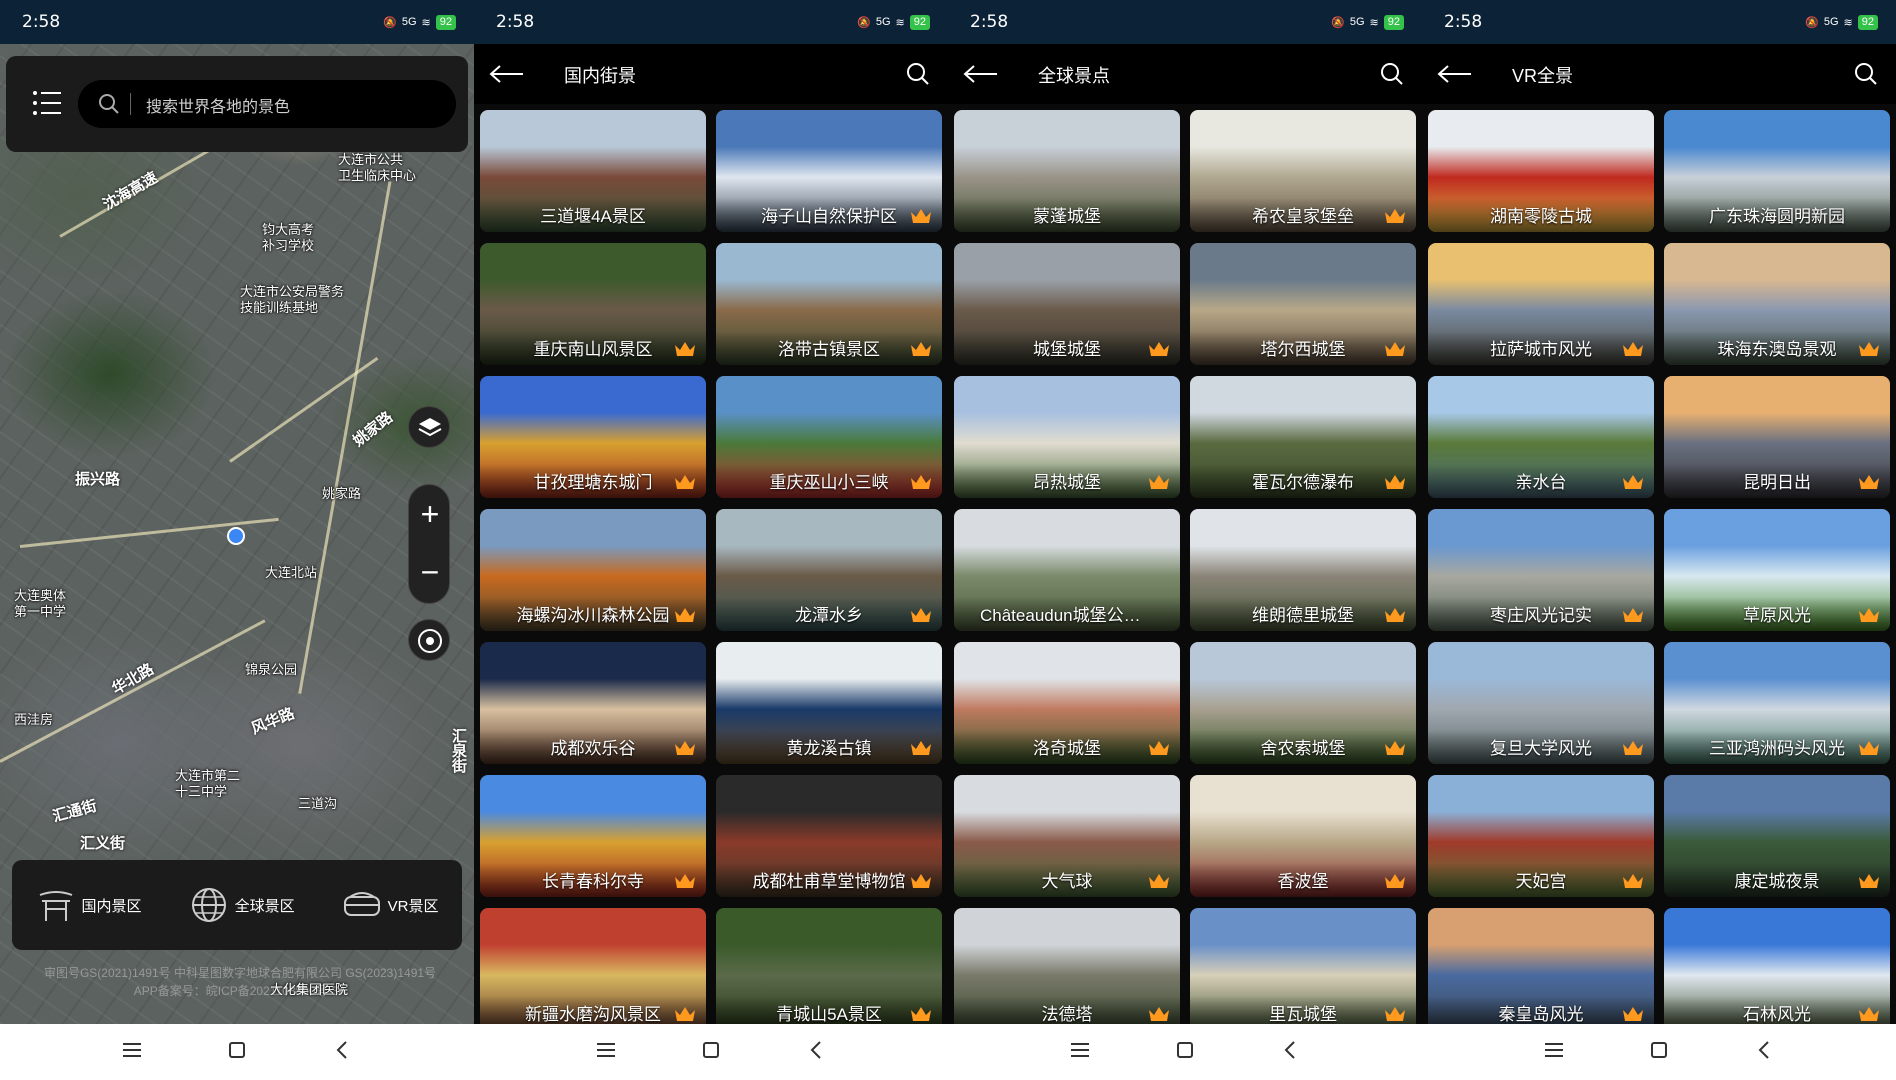 This screenshot has width=1896, height=1080. Describe the element at coordinates (1067, 836) in the screenshot. I see `scenic-card: 大气球` at that location.